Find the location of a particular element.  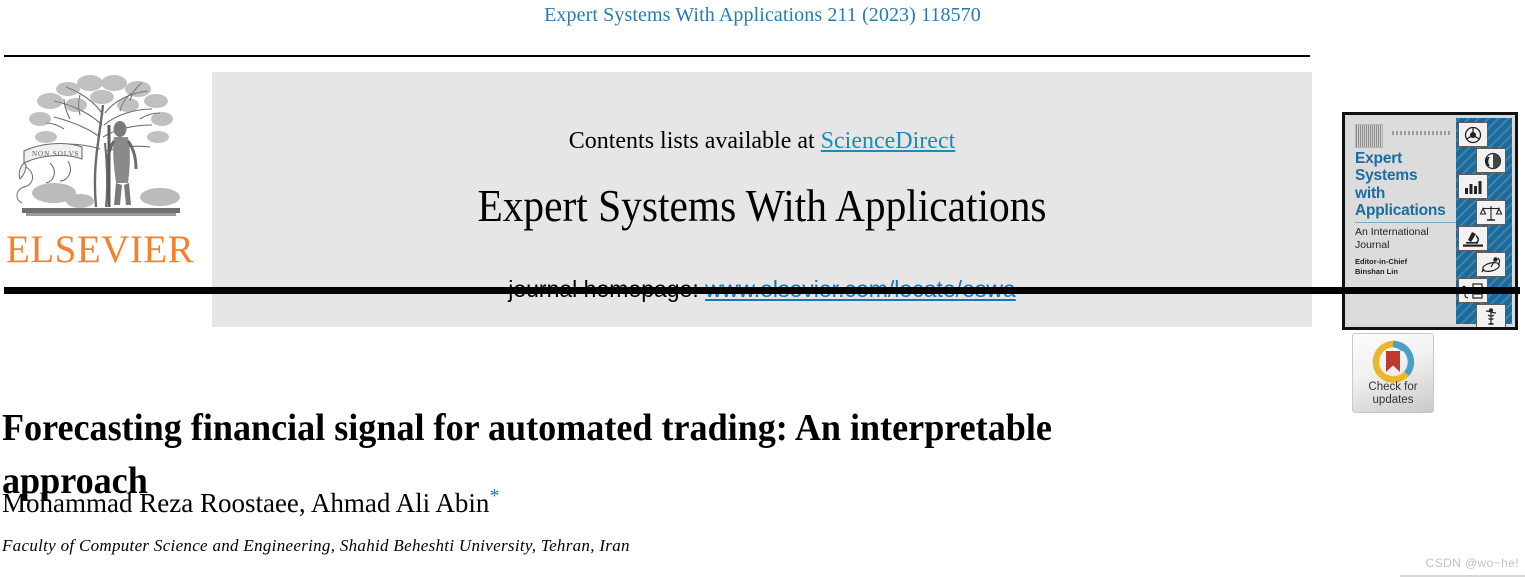

cover-title-line4: Applications is located at coordinates (1400, 211).